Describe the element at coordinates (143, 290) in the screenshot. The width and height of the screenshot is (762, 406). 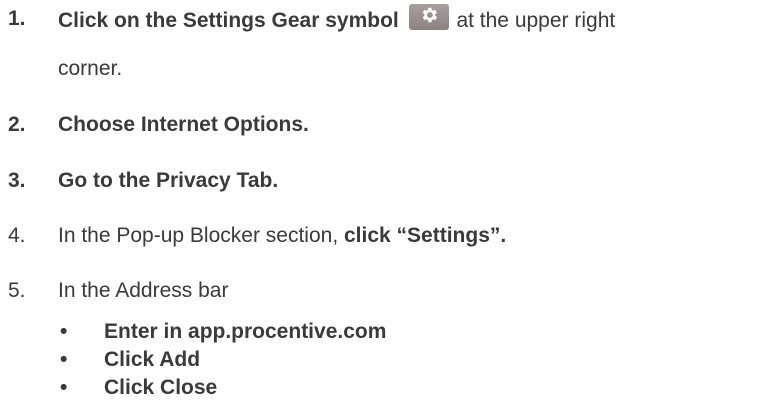
I see `step-5-text: In the Address bar` at that location.